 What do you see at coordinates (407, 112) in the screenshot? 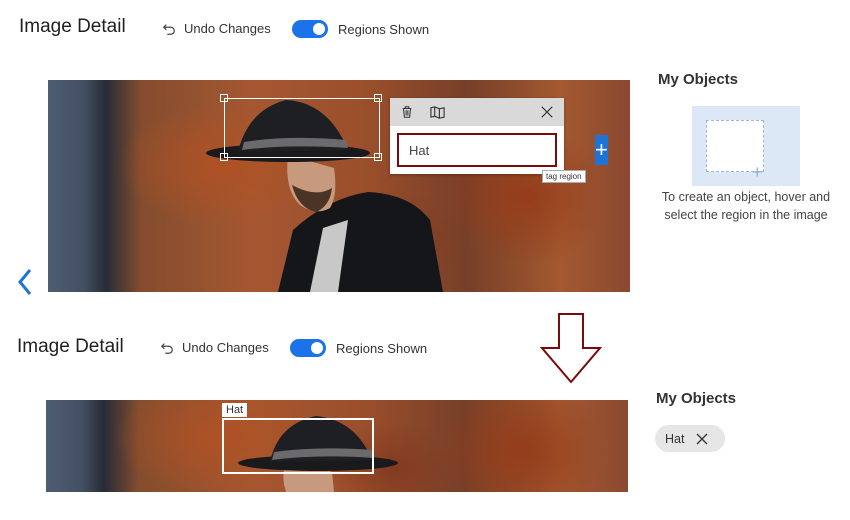
I see `trash-icon` at bounding box center [407, 112].